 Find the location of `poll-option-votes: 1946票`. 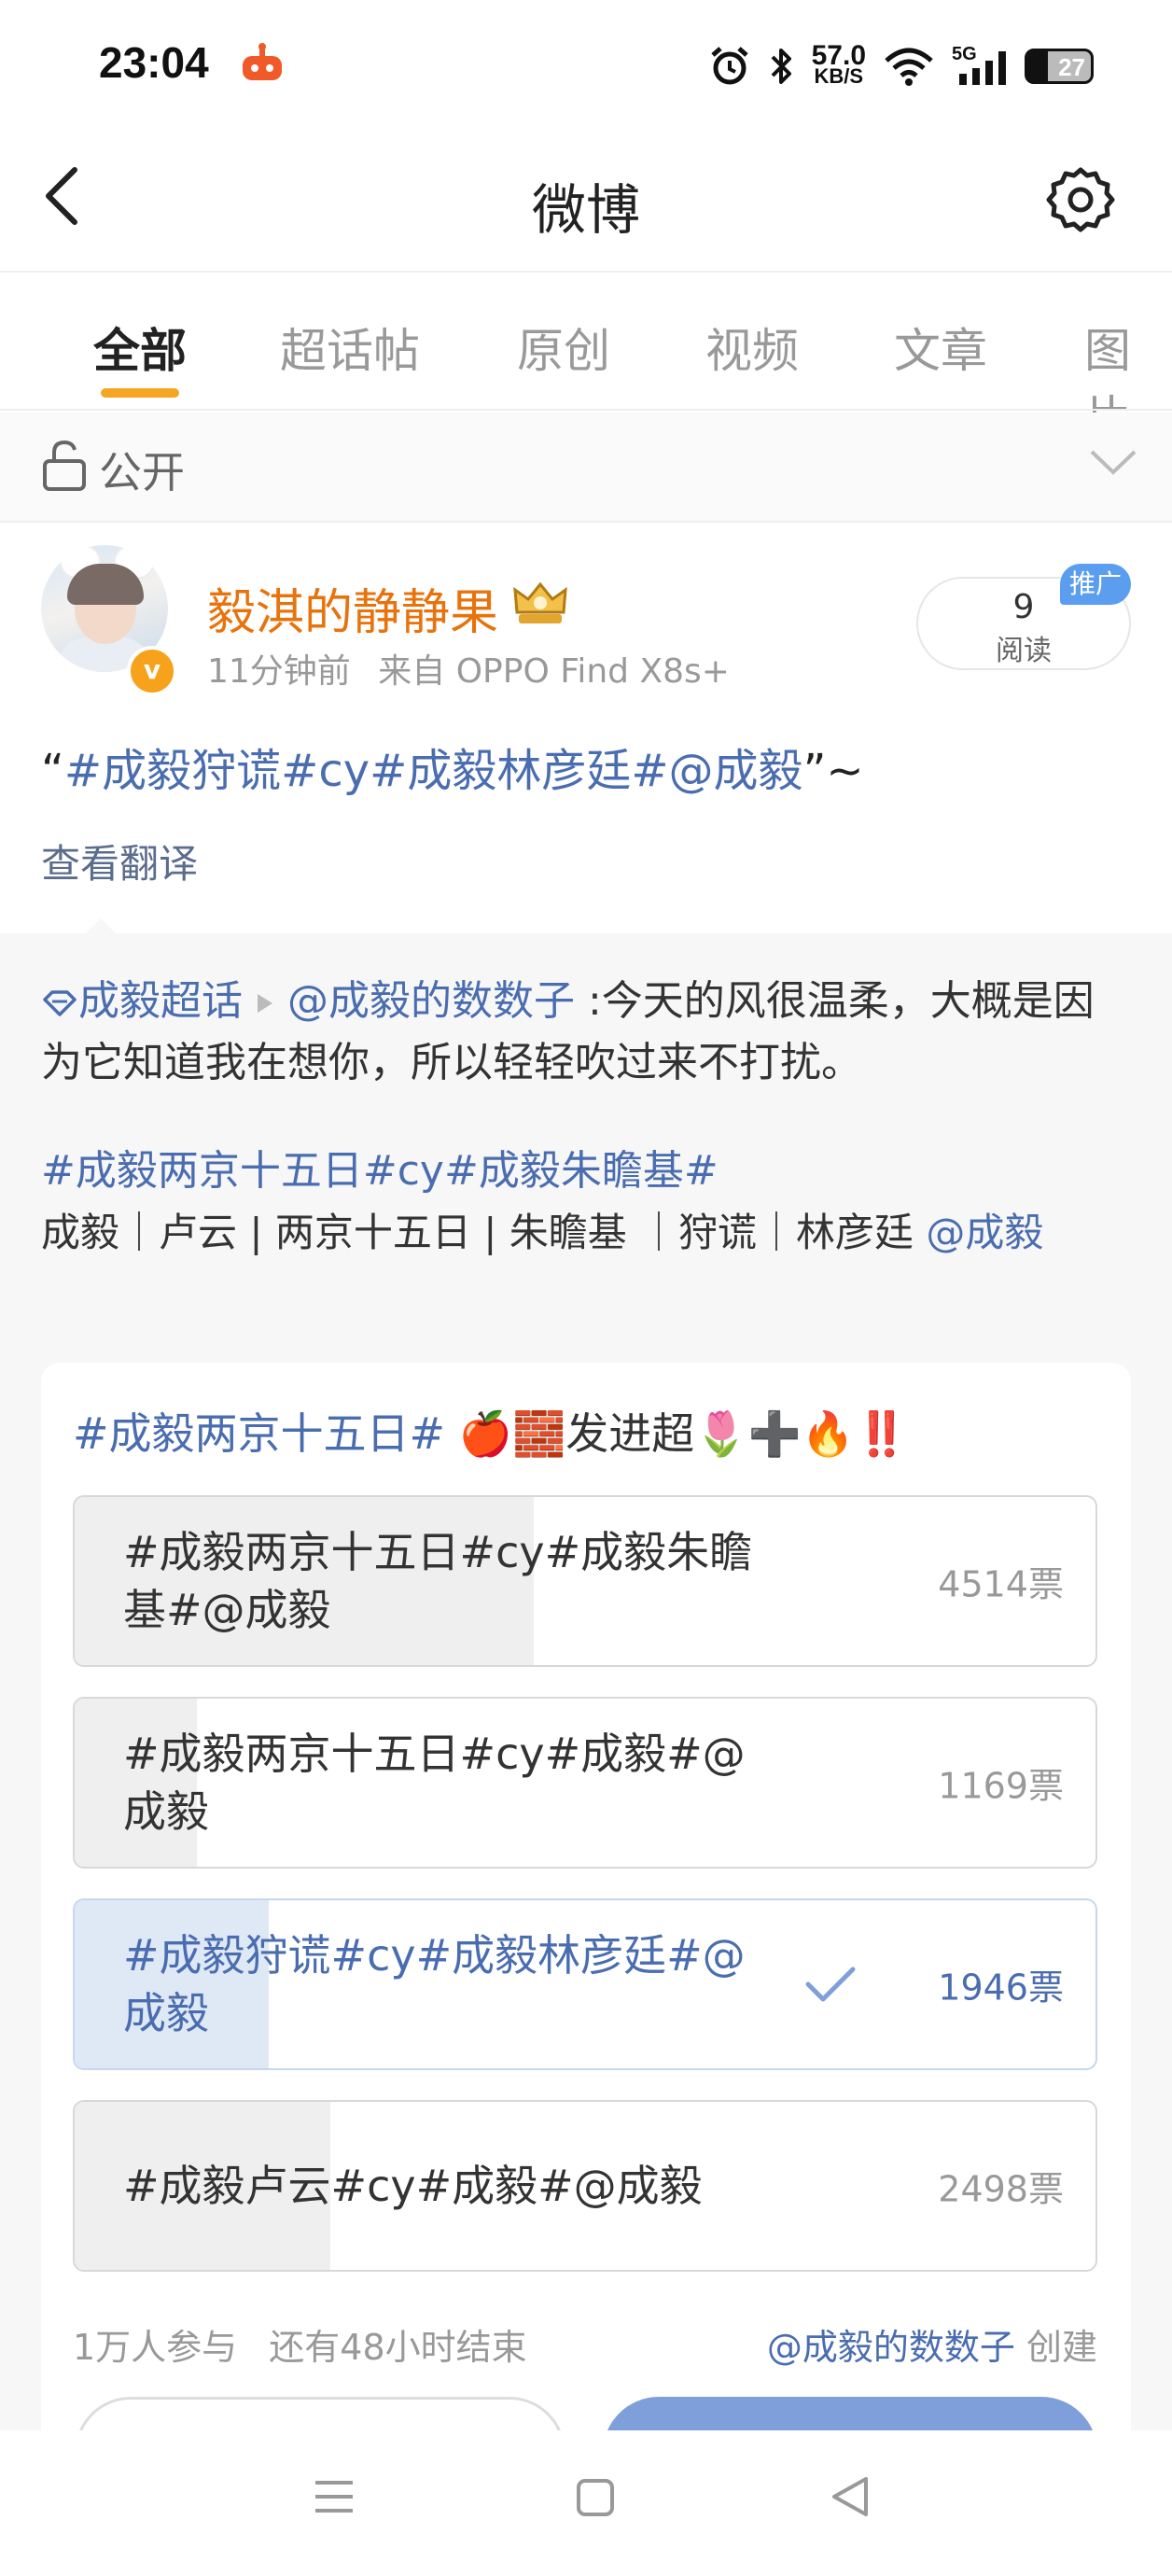

poll-option-votes: 1946票 is located at coordinates (1001, 1988).